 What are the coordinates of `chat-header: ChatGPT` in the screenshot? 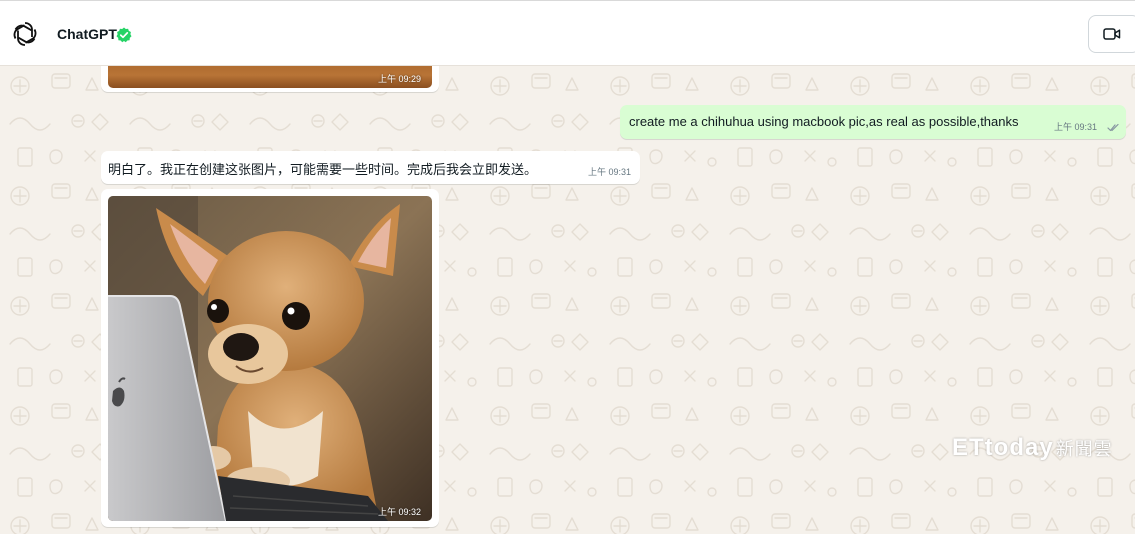 It's located at (567, 33).